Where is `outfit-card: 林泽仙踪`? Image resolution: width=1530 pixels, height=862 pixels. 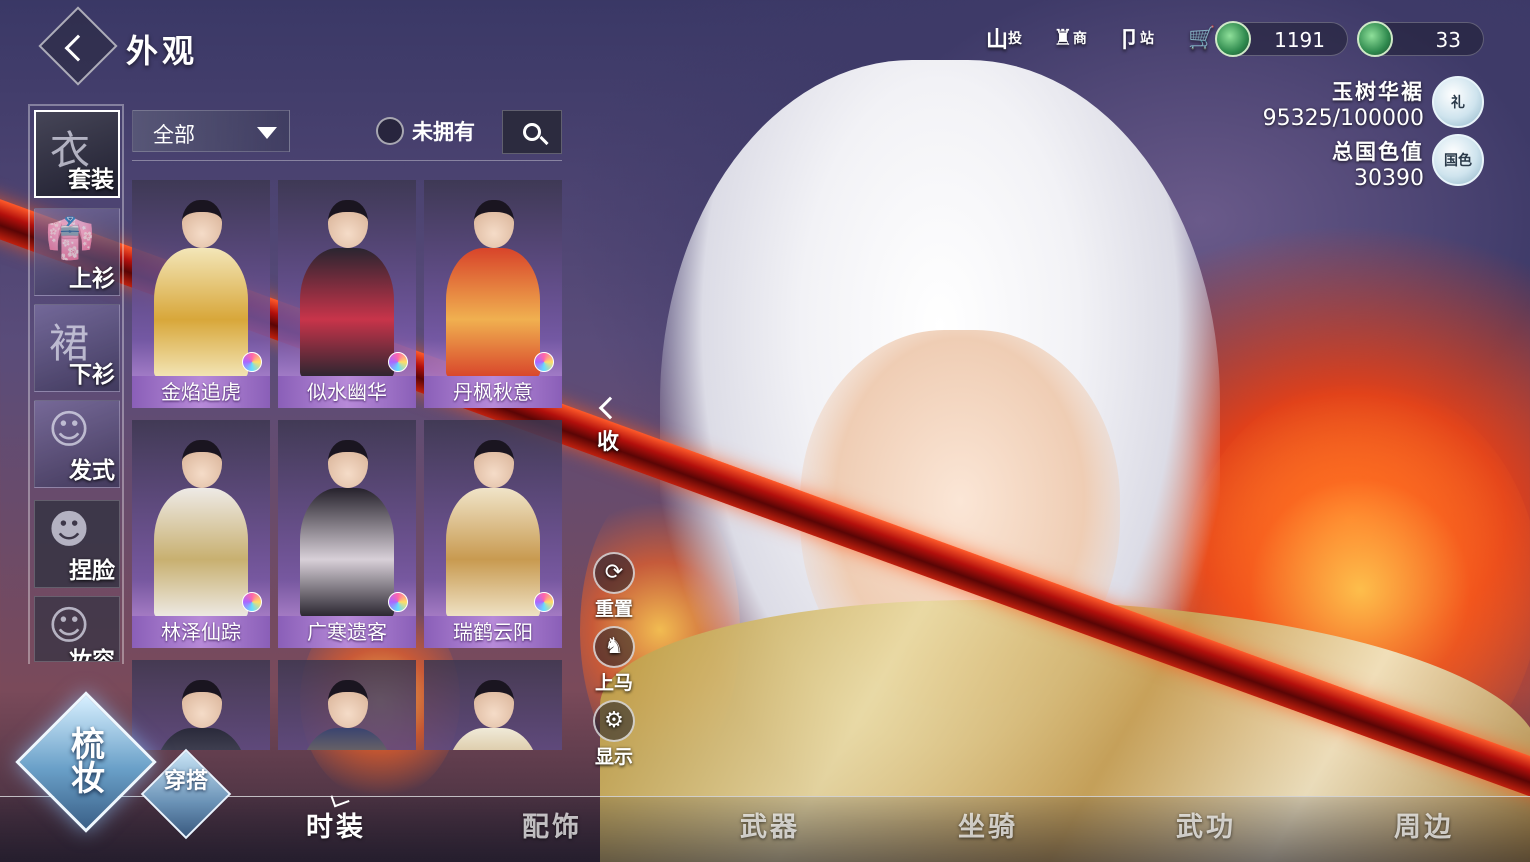 outfit-card: 林泽仙踪 is located at coordinates (201, 534).